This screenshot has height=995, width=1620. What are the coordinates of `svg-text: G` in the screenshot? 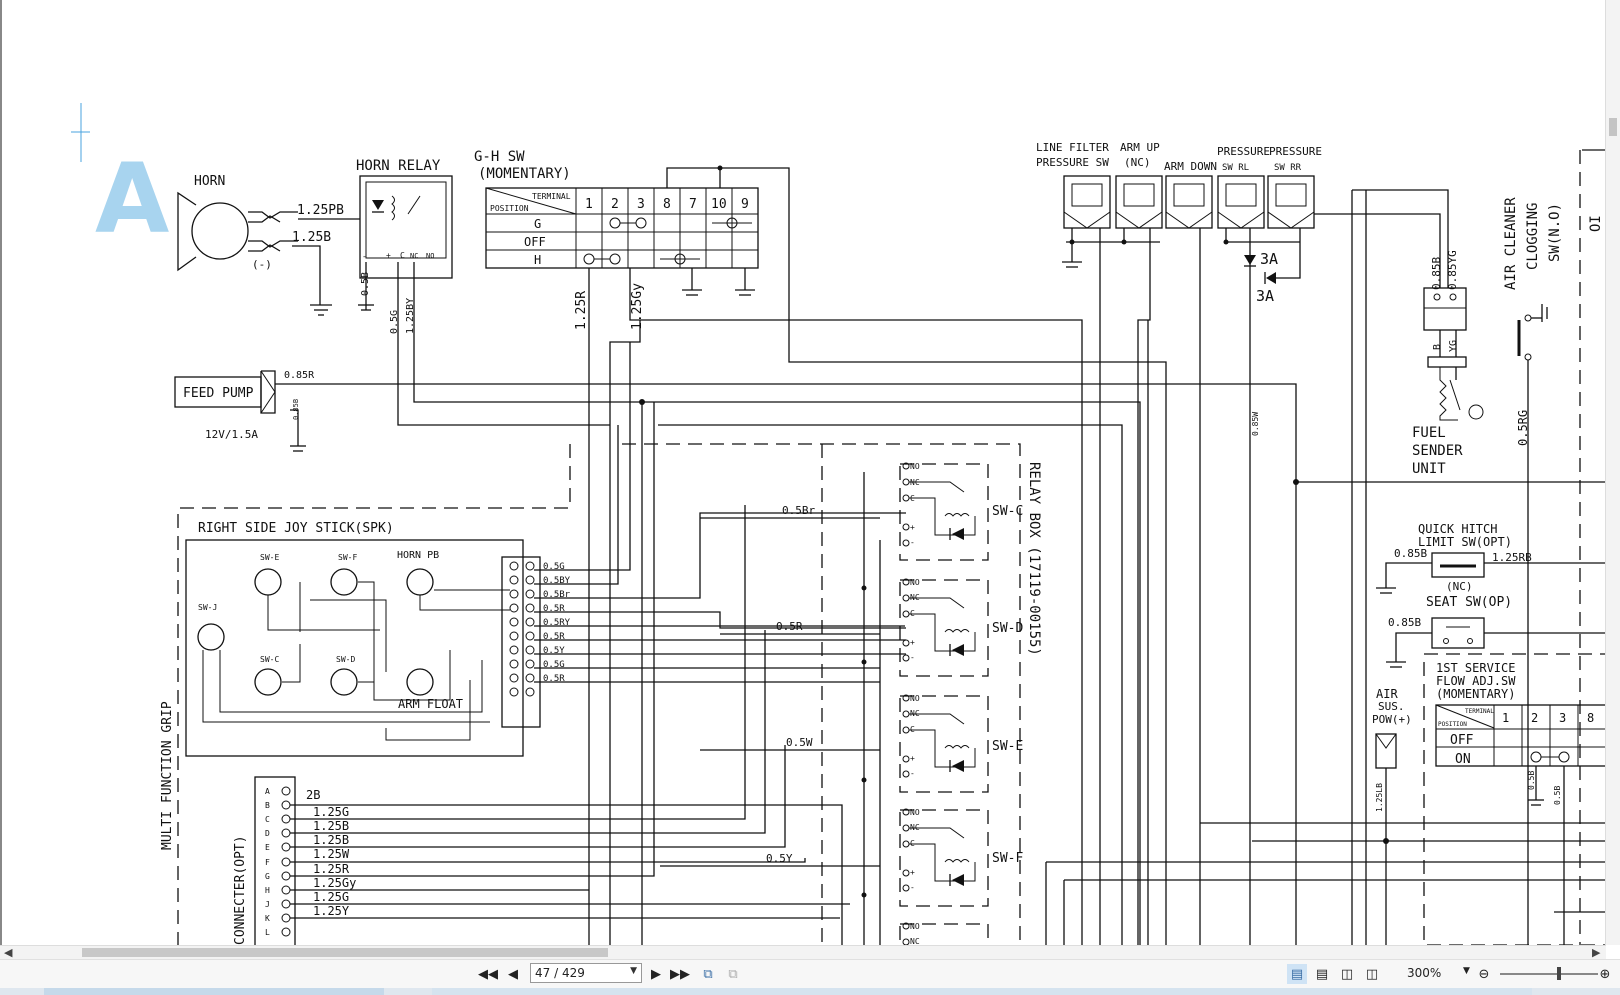 It's located at (537, 224).